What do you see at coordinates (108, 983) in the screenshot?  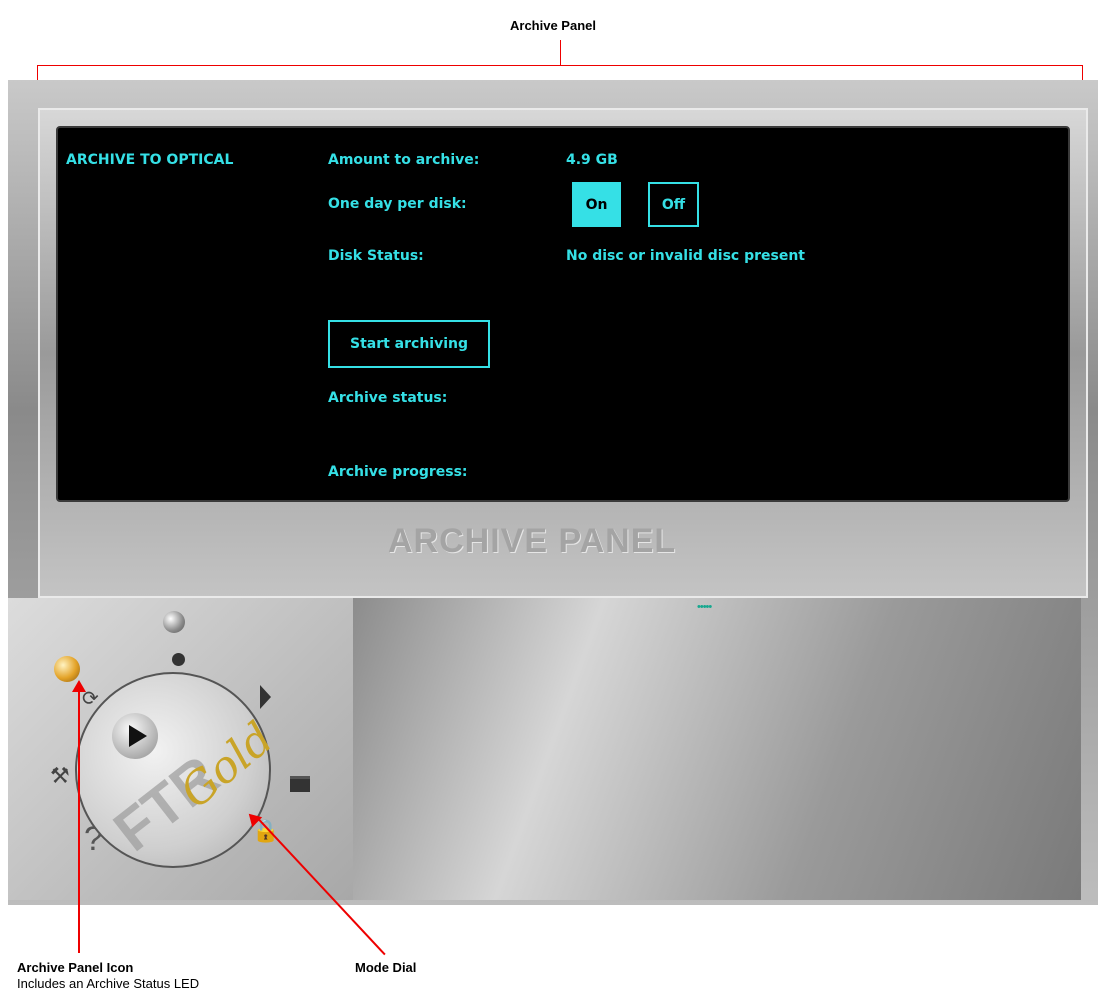 I see `archive-panel-icon-callout-sub: Includes an Archive Status LED` at bounding box center [108, 983].